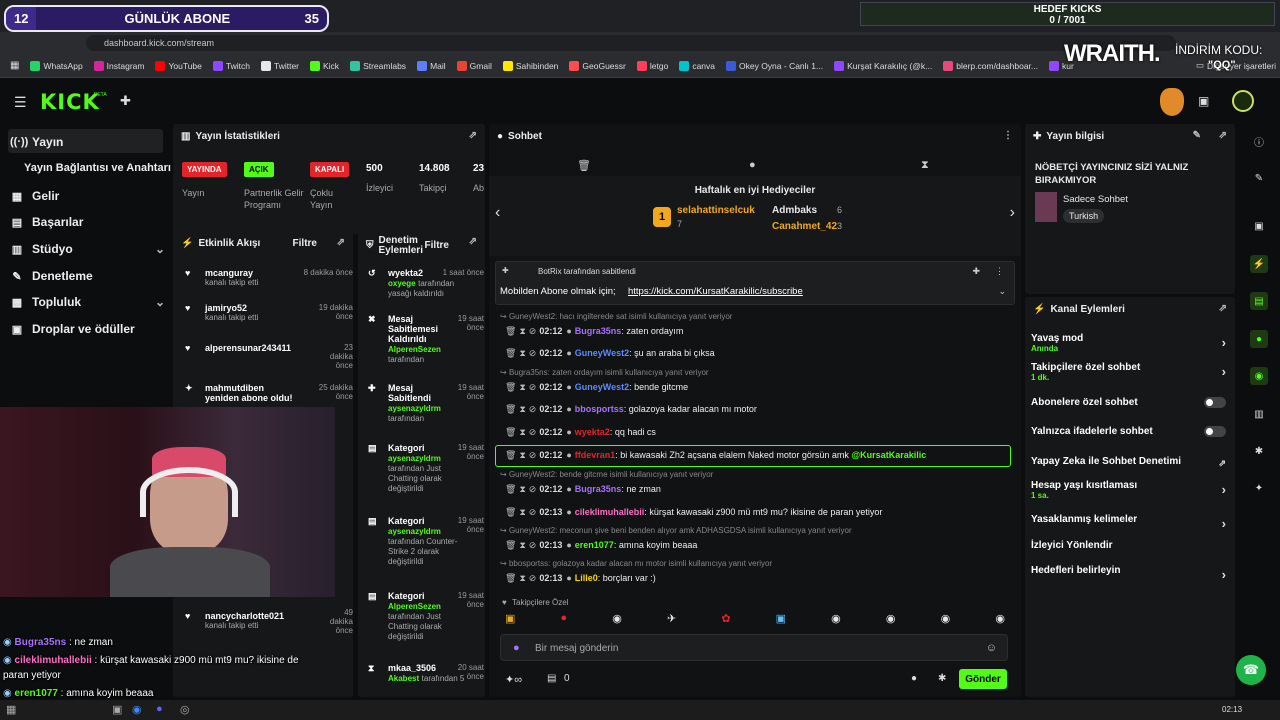 This screenshot has width=1280, height=720. I want to click on bookmark-item: Twitch, so click(231, 65).